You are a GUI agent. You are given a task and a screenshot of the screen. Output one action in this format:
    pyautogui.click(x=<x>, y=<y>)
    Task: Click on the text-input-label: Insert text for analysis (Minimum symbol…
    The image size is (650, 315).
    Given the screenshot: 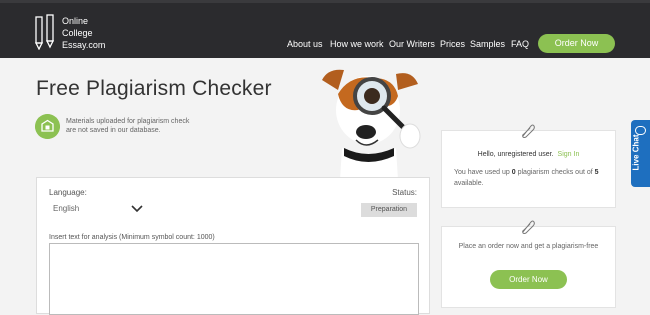 What is the action you would take?
    pyautogui.click(x=132, y=237)
    